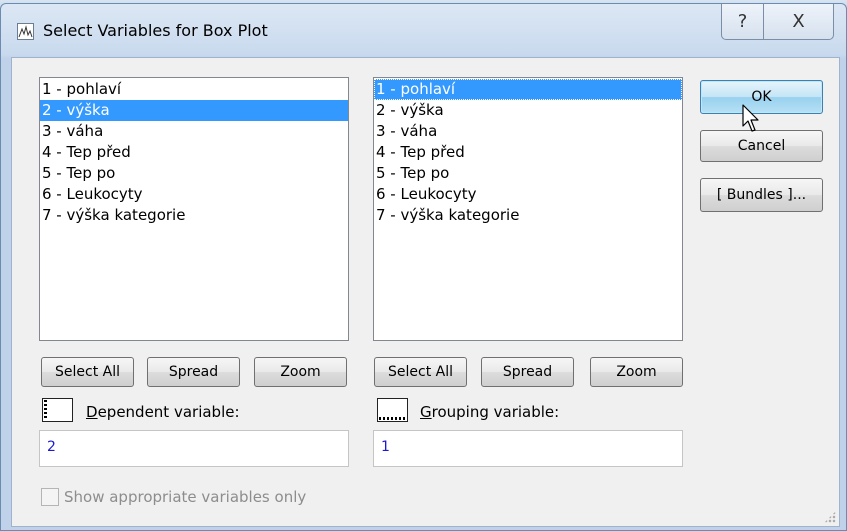 The width and height of the screenshot is (847, 531). I want to click on grouping-variable-value: 1, so click(385, 447).